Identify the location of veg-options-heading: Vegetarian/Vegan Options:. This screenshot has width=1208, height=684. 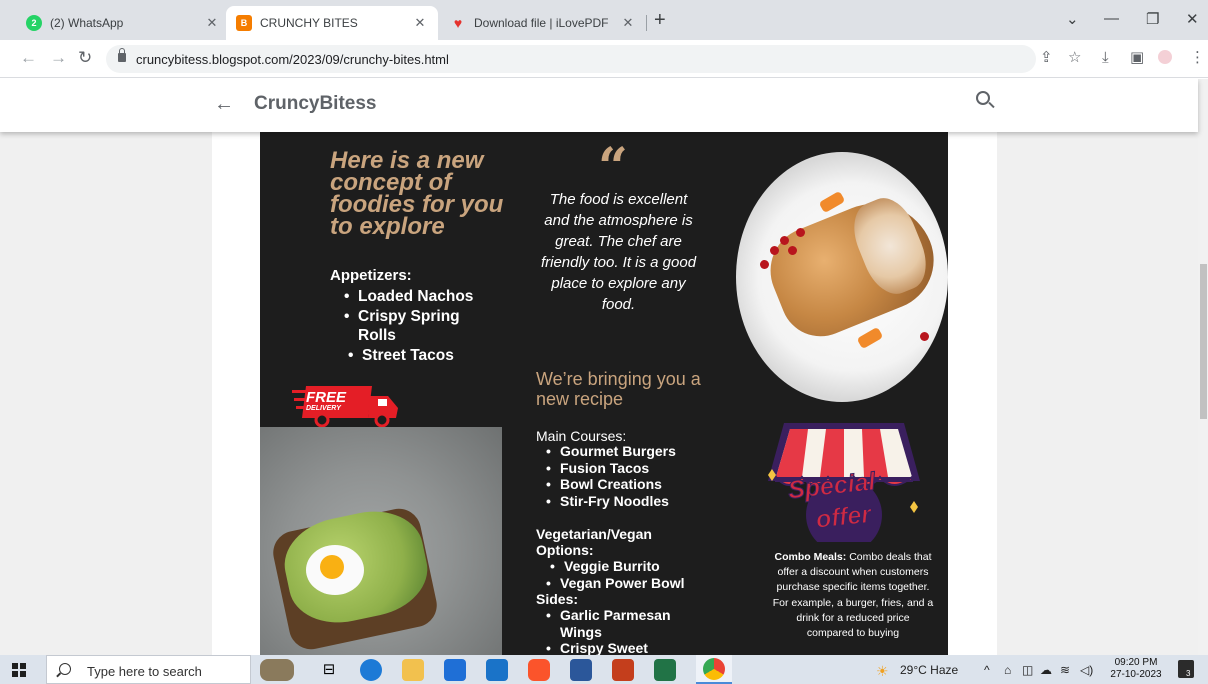
(594, 542).